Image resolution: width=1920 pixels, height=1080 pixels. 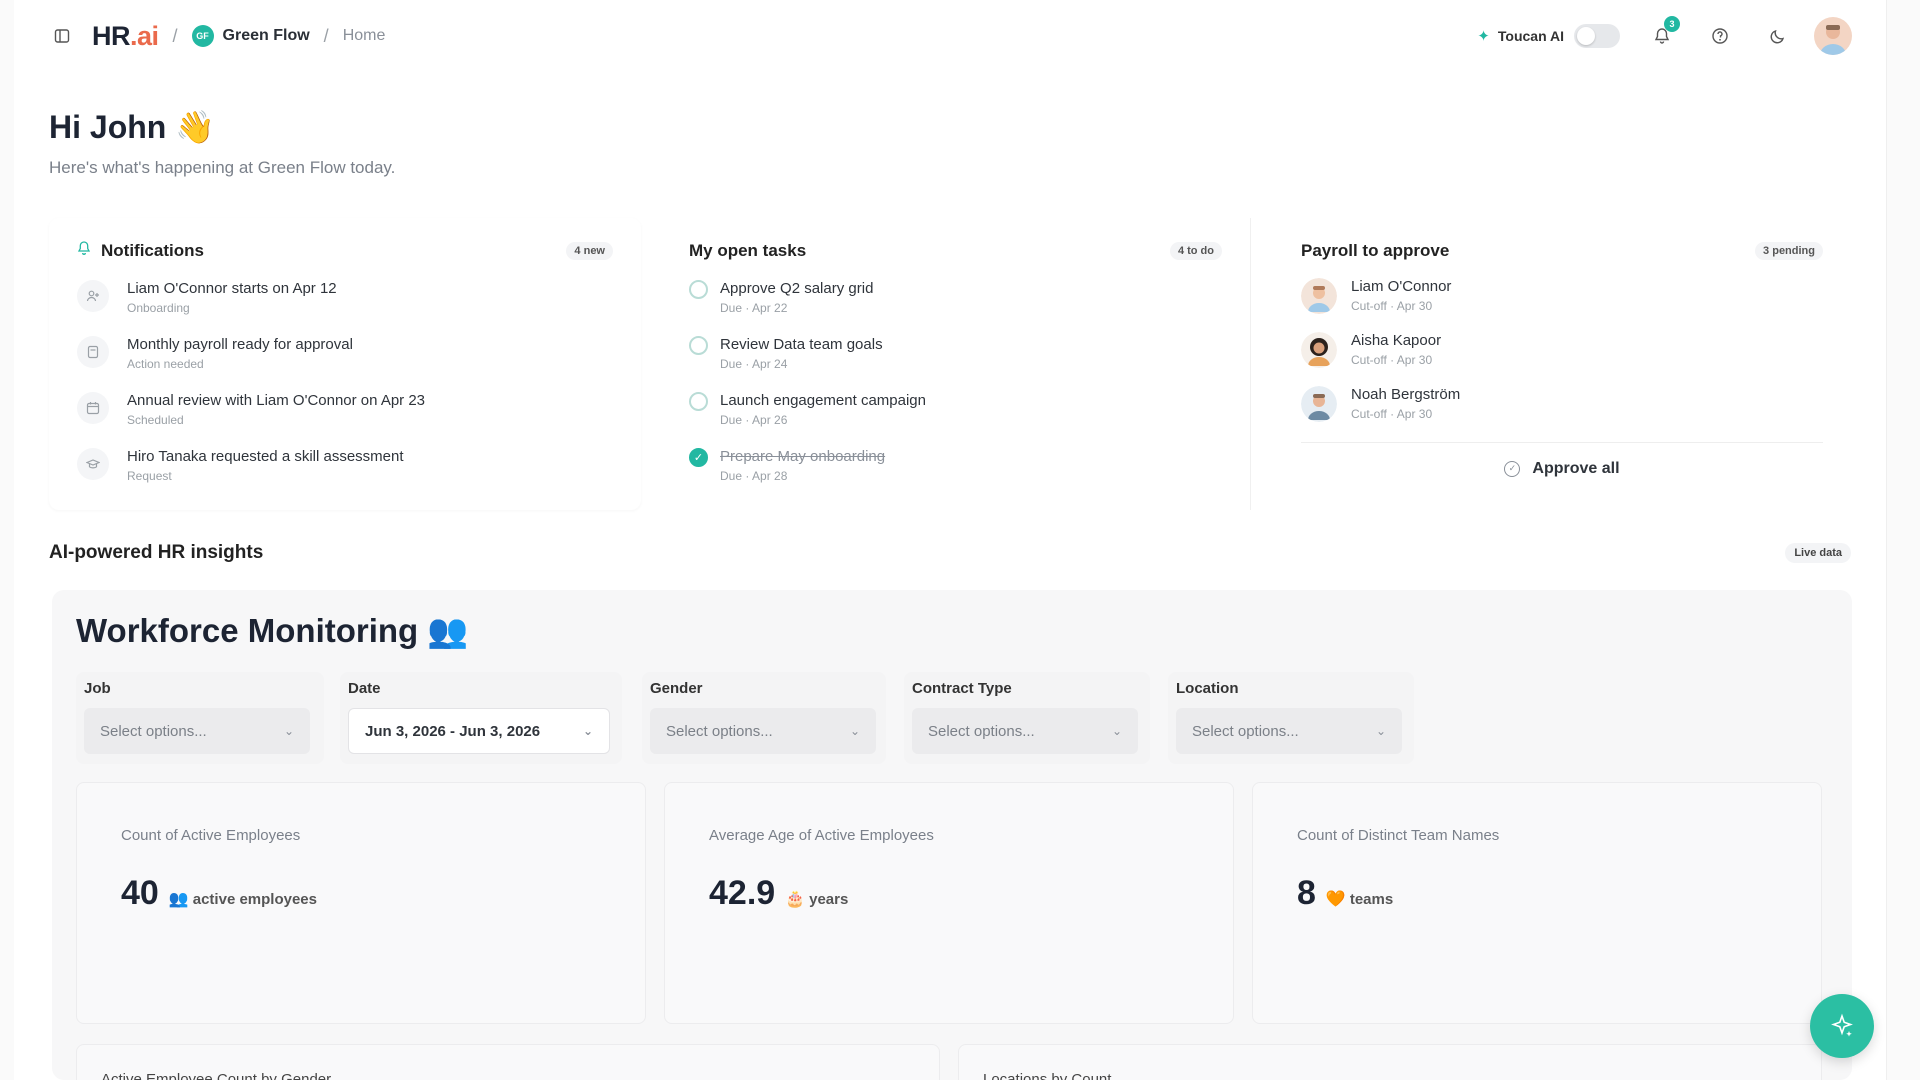 I want to click on kpi-unit: teams, so click(x=1371, y=899).